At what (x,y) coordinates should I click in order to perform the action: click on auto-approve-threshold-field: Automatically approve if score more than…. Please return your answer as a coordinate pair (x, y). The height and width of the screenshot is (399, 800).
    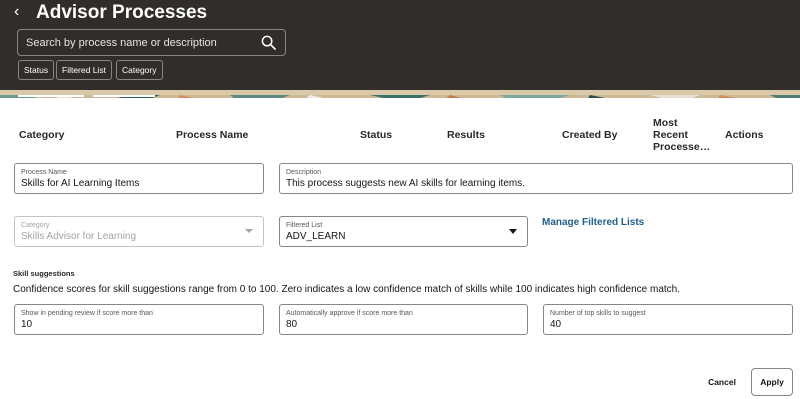
    Looking at the image, I should click on (403, 319).